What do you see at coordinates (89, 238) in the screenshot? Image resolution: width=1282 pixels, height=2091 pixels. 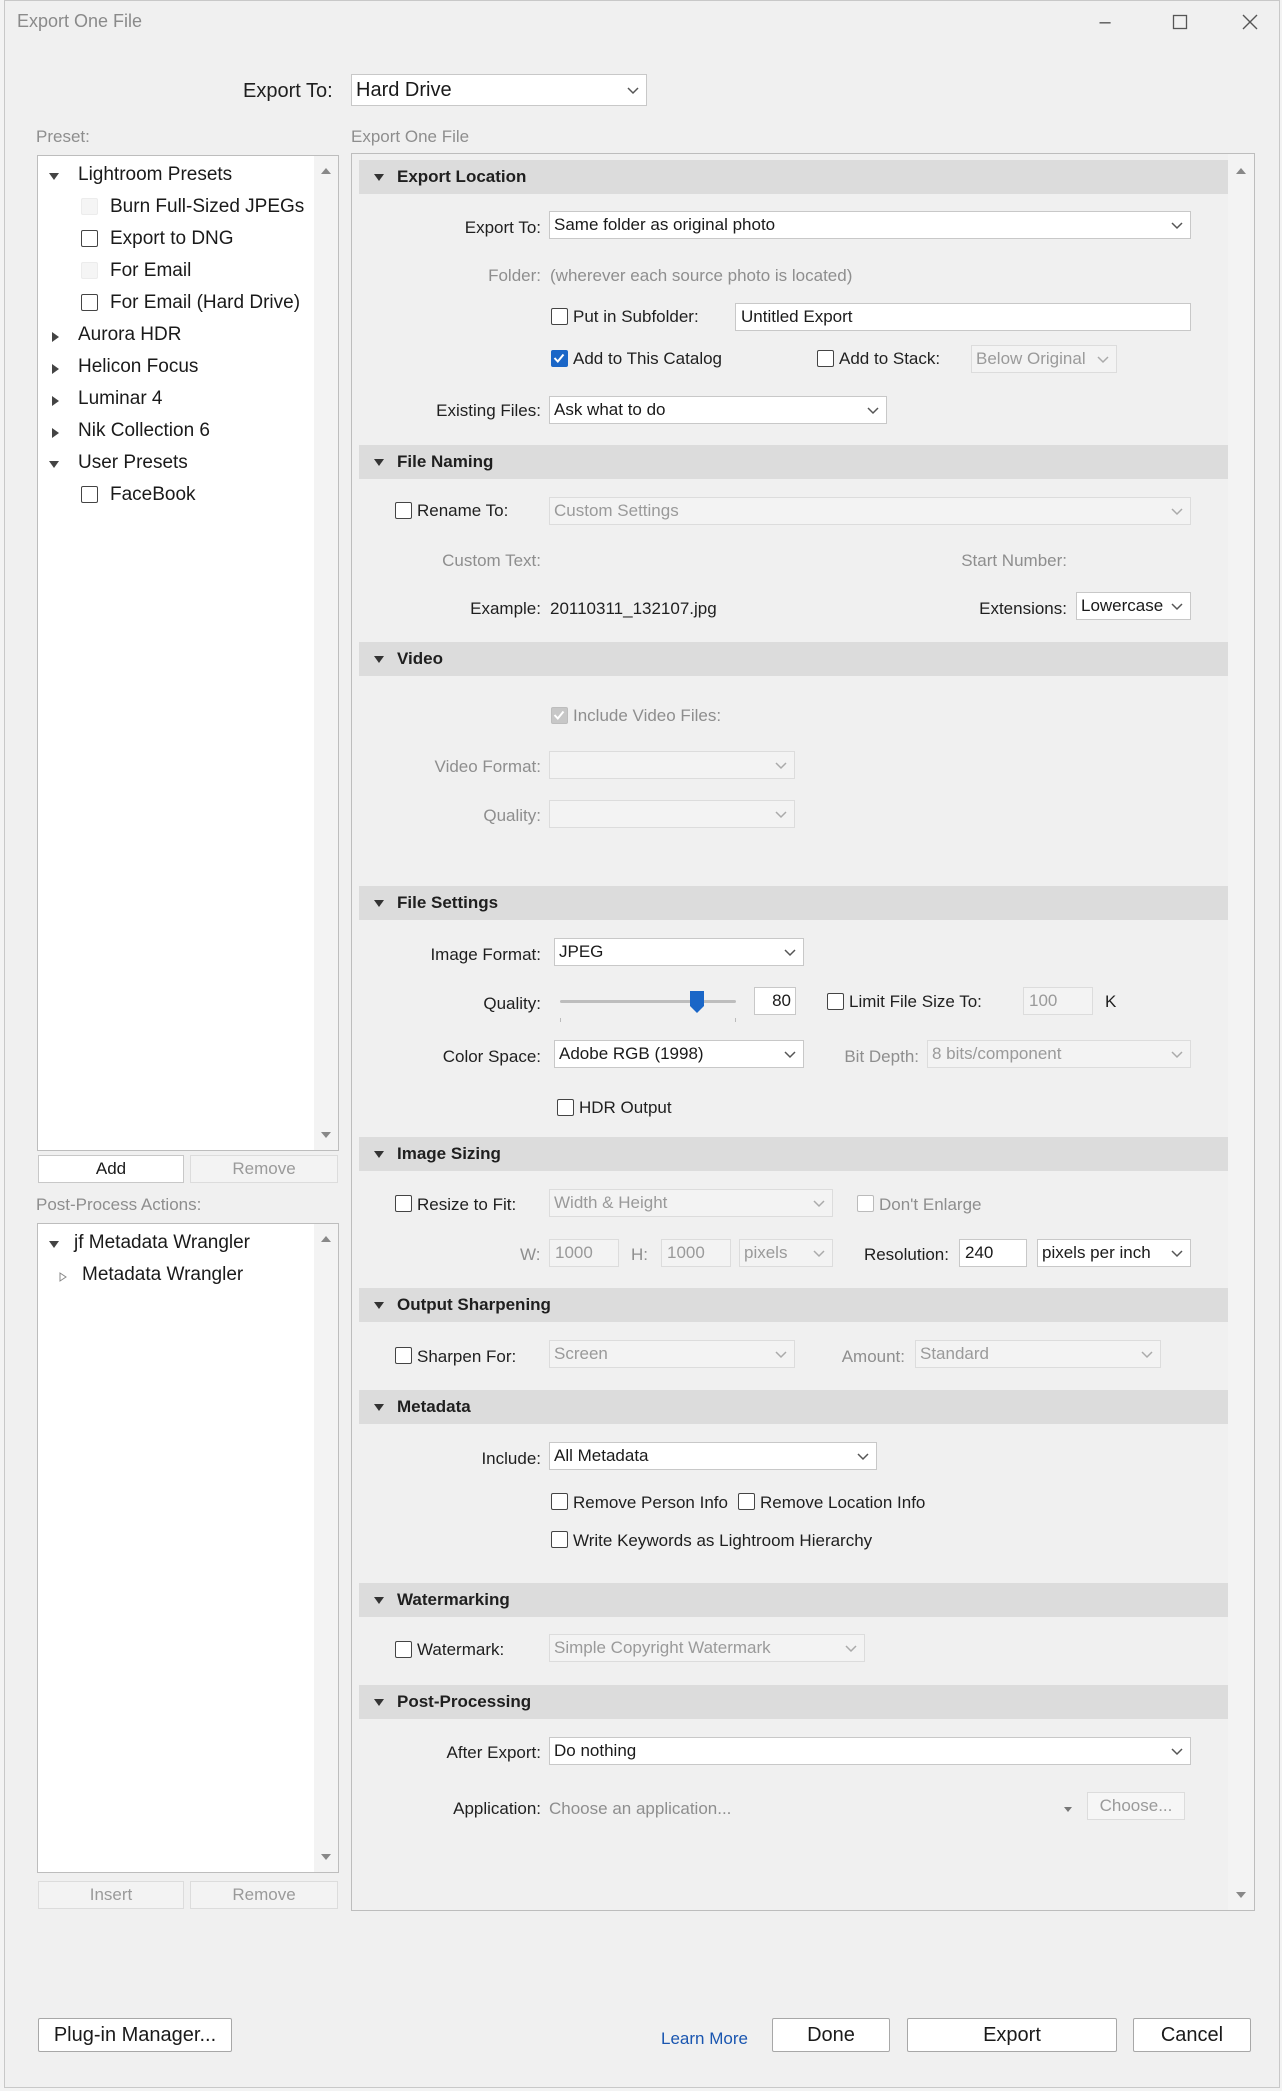 I see `preset-checkbox-dng` at bounding box center [89, 238].